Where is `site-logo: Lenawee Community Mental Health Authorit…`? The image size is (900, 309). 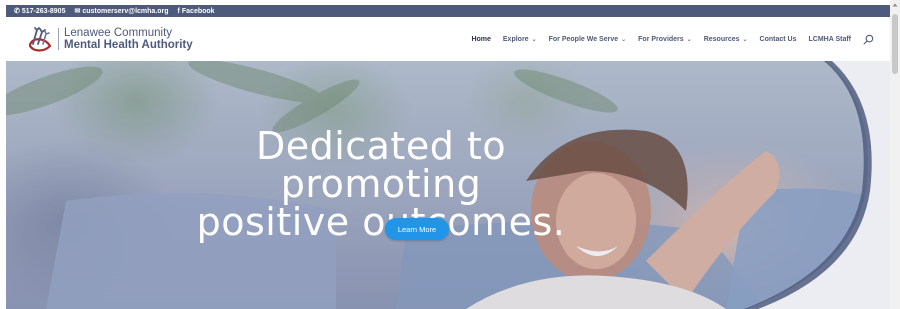 site-logo: Lenawee Community Mental Health Authorit… is located at coordinates (108, 39).